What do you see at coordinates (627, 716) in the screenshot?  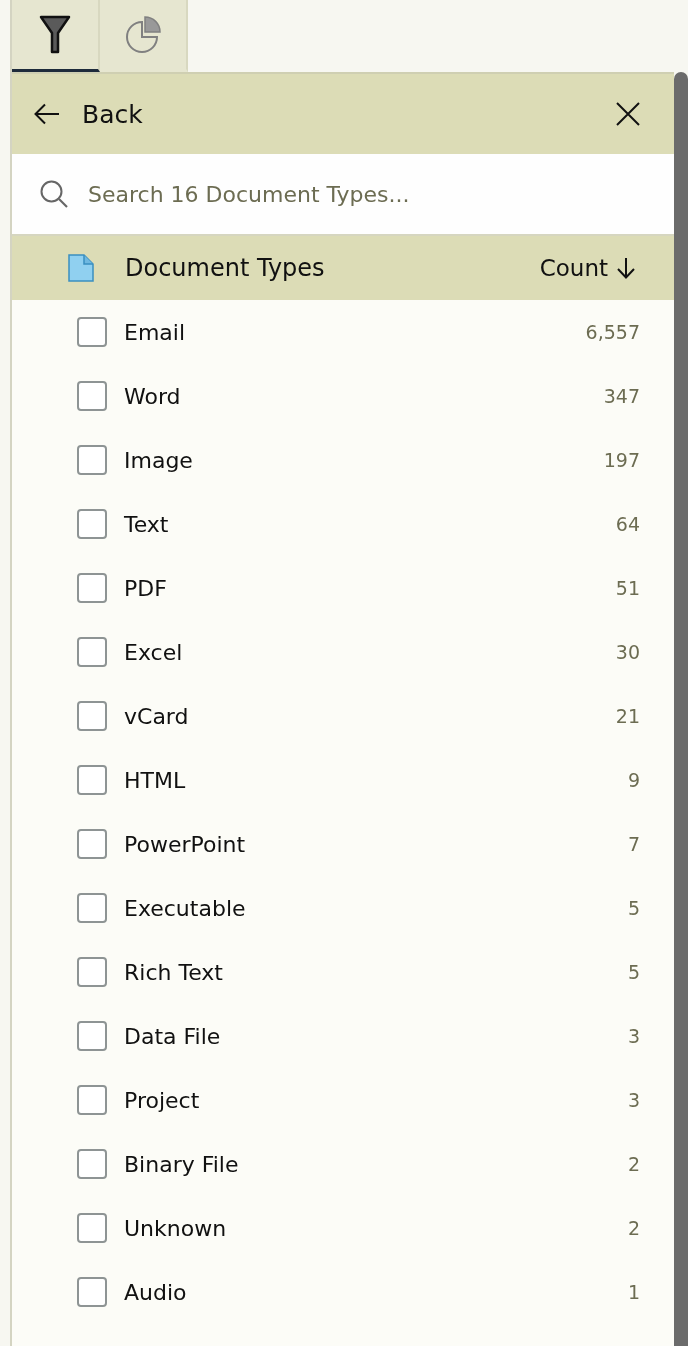 I see `item-count: 21` at bounding box center [627, 716].